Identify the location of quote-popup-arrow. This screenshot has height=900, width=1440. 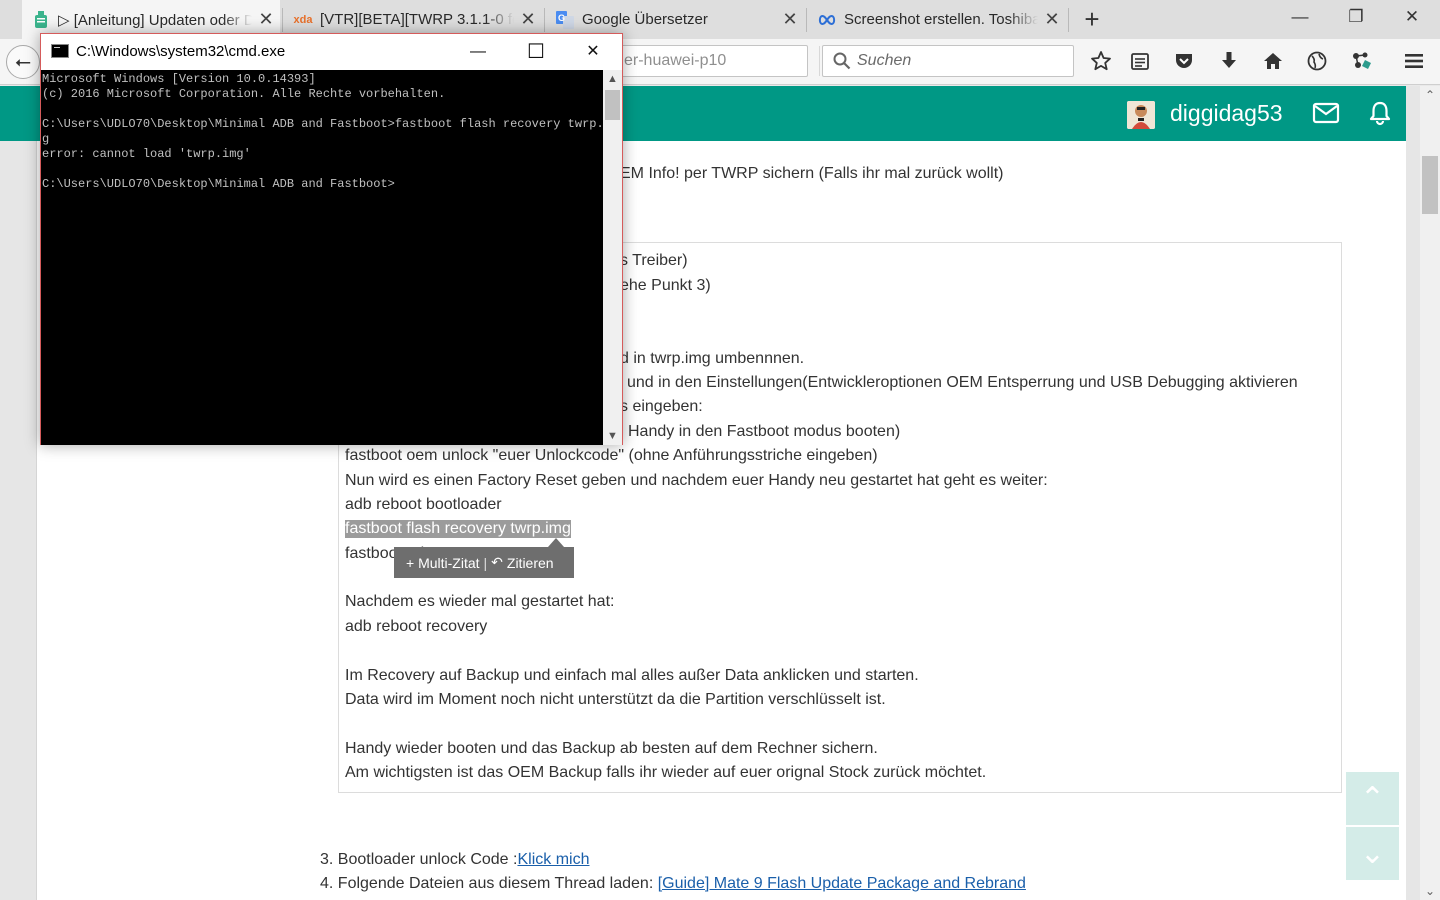
(556, 542).